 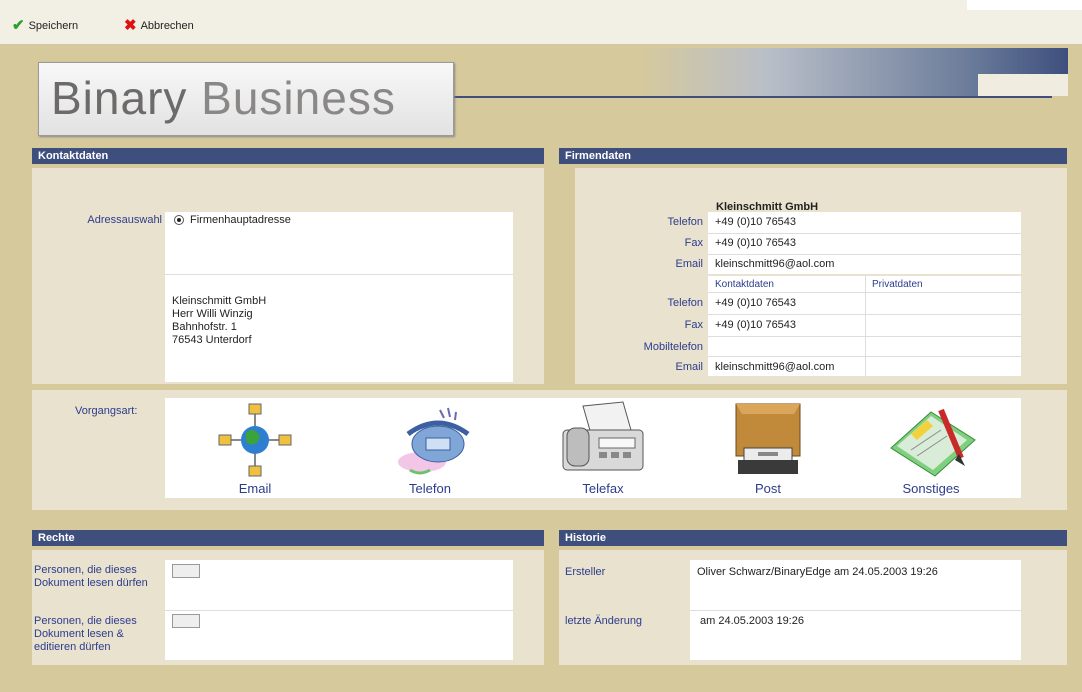 What do you see at coordinates (1024, 5) in the screenshot?
I see `toolbar-right-area` at bounding box center [1024, 5].